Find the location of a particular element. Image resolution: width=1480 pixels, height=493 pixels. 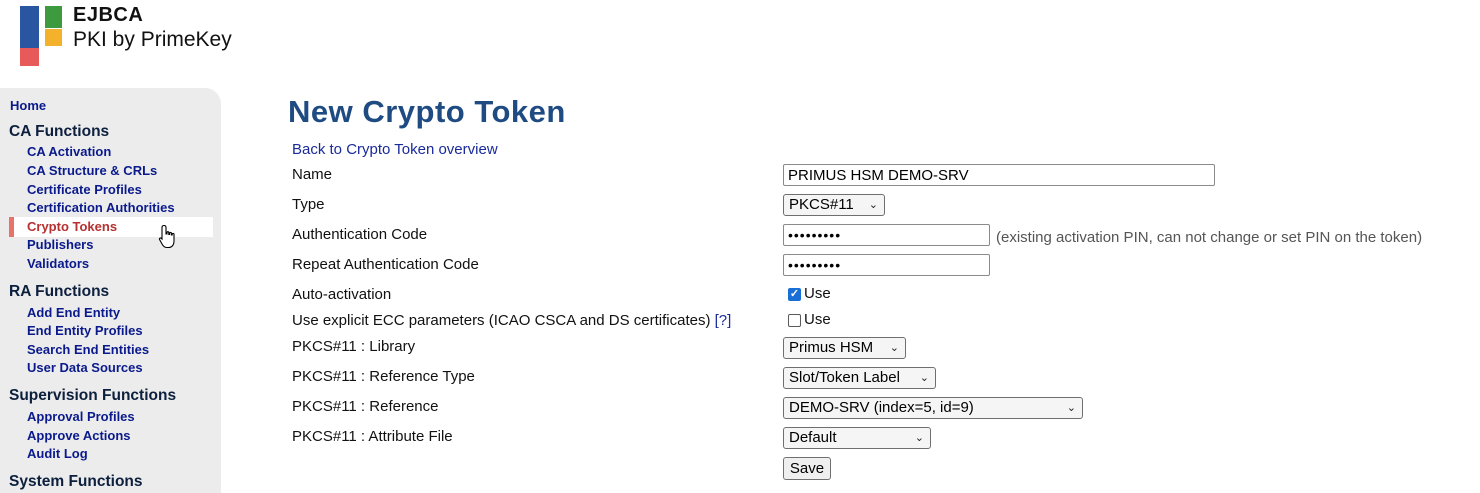

auto-activation-checkbox: ✓ is located at coordinates (794, 294).